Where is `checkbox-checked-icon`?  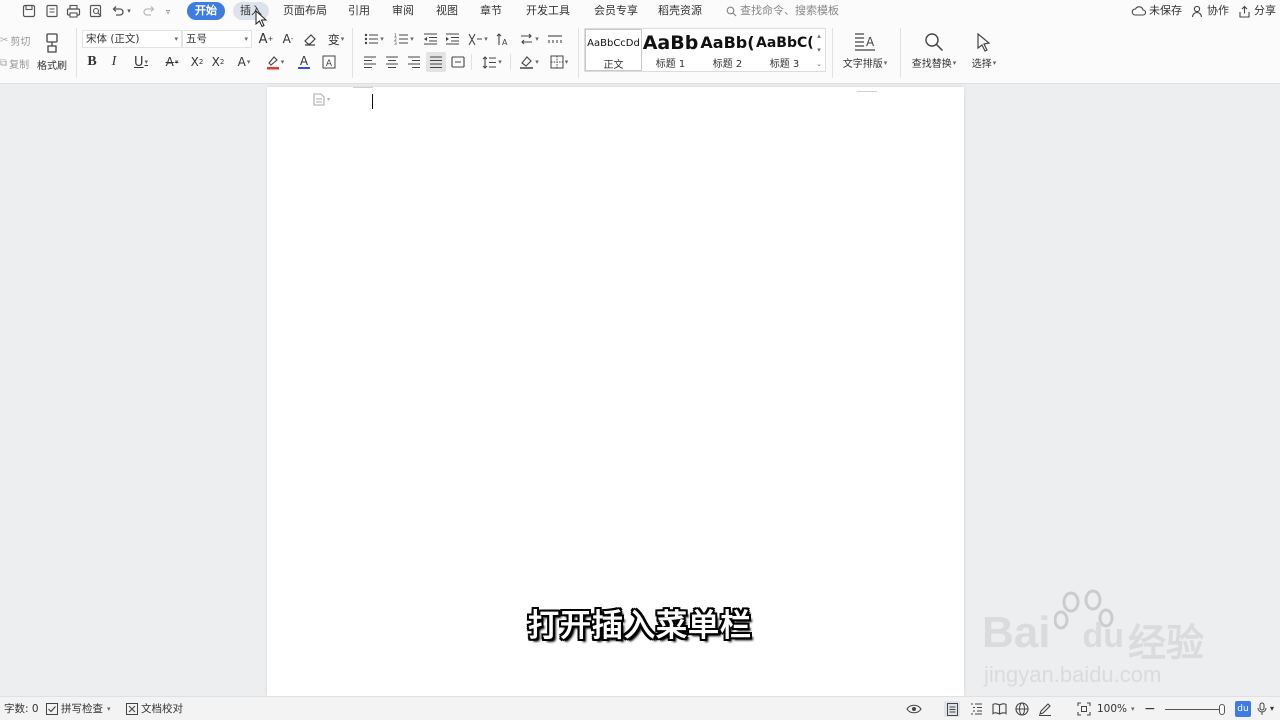
checkbox-checked-icon is located at coordinates (52, 709).